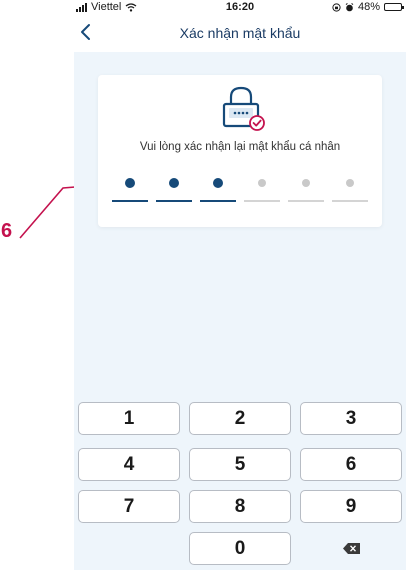  What do you see at coordinates (240, 7) in the screenshot?
I see `status-bar: Viettel 16:20 48%` at bounding box center [240, 7].